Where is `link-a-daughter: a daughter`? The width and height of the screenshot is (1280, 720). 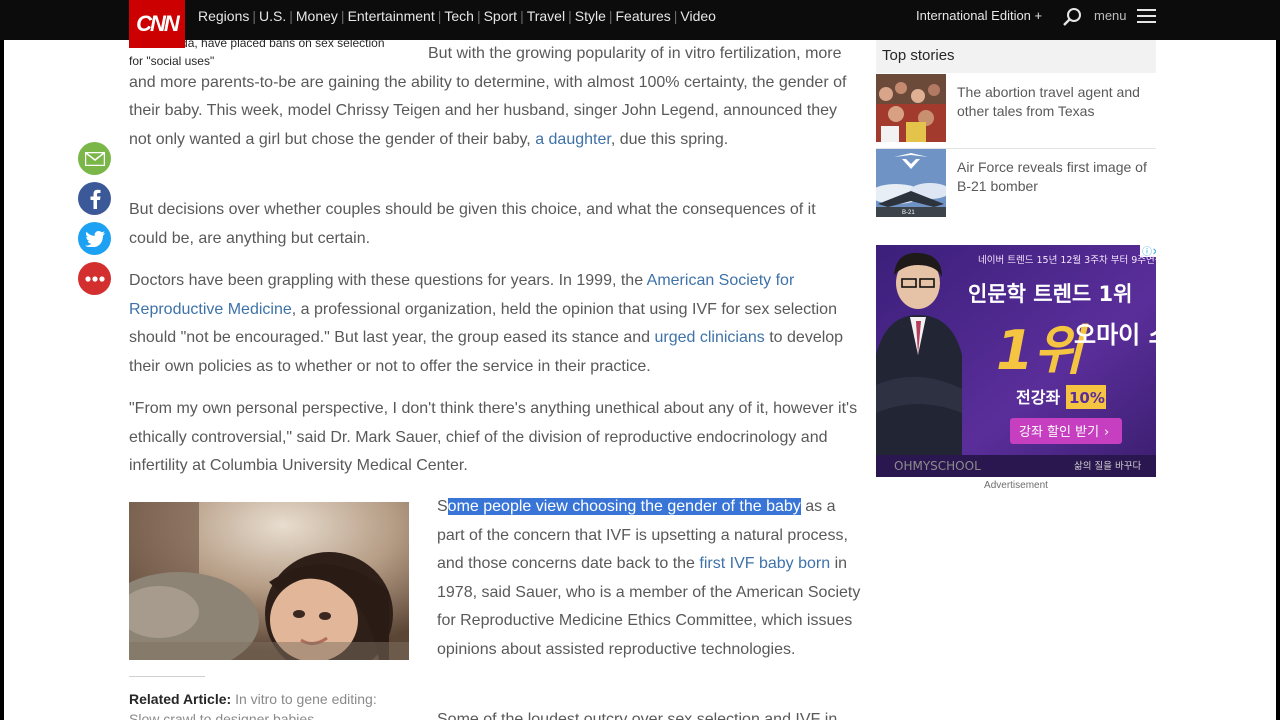 link-a-daughter: a daughter is located at coordinates (573, 139).